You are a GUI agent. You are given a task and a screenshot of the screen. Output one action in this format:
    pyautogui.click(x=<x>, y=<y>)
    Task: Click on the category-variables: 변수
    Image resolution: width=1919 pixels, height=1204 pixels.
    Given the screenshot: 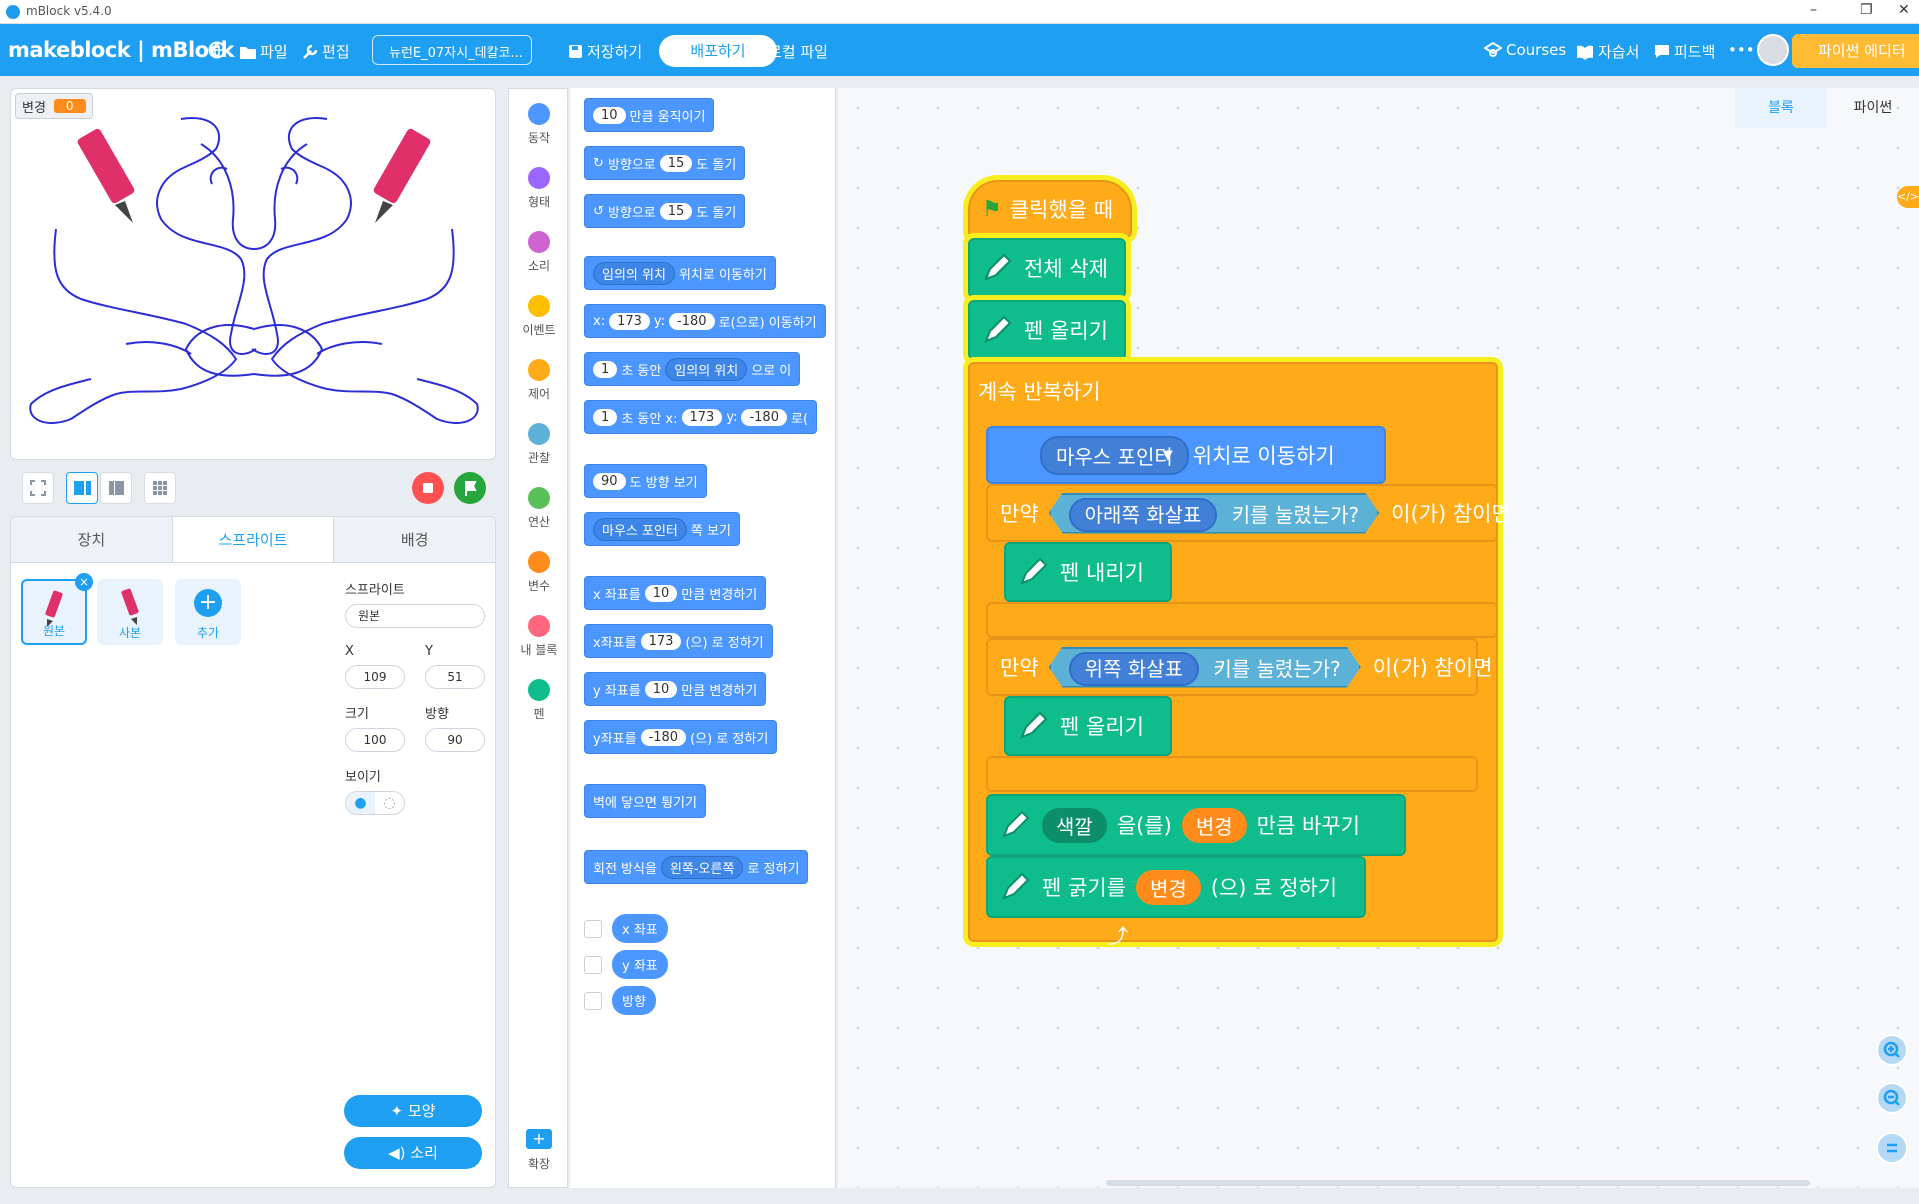 What is the action you would take?
    pyautogui.click(x=539, y=572)
    